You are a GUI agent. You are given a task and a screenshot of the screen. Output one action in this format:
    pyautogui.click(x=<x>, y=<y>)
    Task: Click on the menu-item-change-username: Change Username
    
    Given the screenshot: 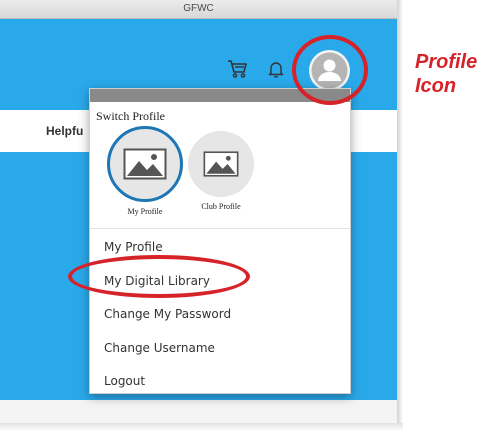 What is the action you would take?
    pyautogui.click(x=220, y=349)
    